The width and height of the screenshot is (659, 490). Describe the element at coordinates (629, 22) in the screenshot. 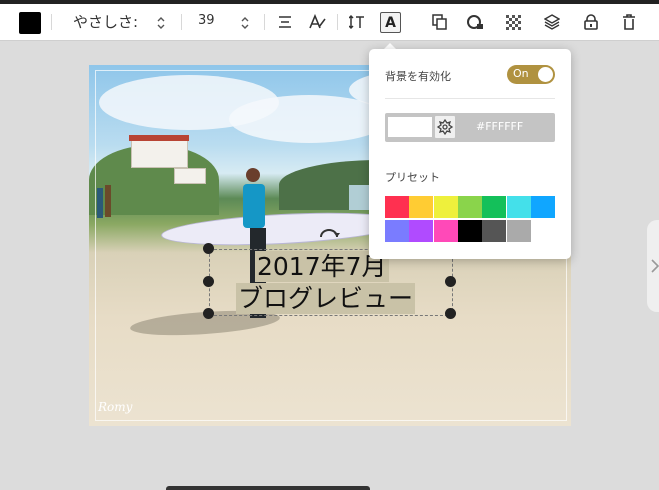

I see `trash-icon` at that location.